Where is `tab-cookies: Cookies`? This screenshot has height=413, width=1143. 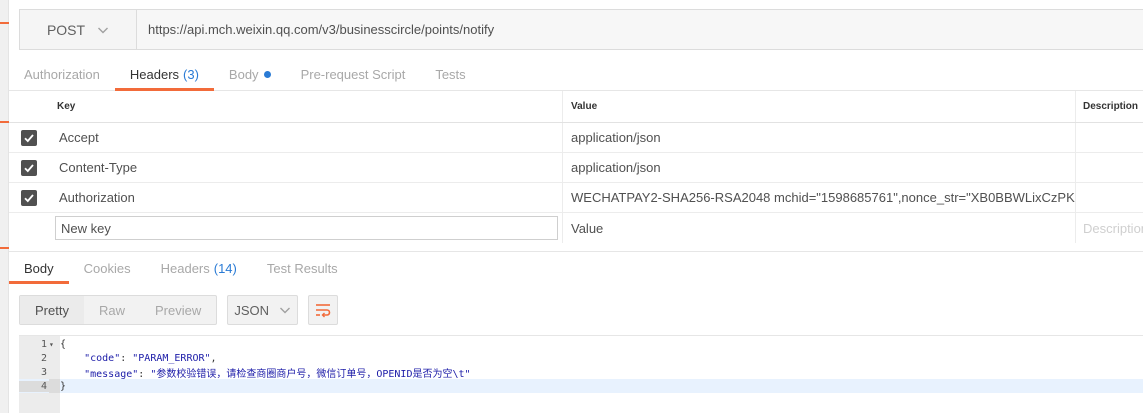
tab-cookies: Cookies is located at coordinates (107, 268).